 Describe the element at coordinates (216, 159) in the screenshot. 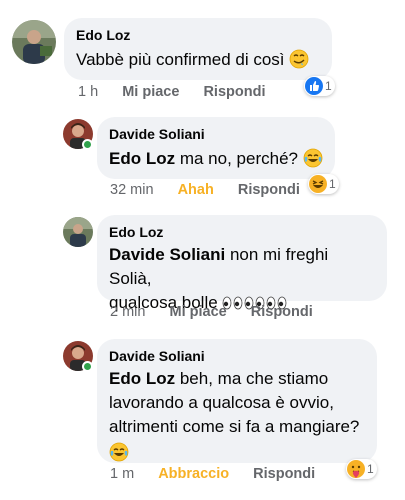

I see `comment-text: Edo Loz ma no, perché?` at that location.